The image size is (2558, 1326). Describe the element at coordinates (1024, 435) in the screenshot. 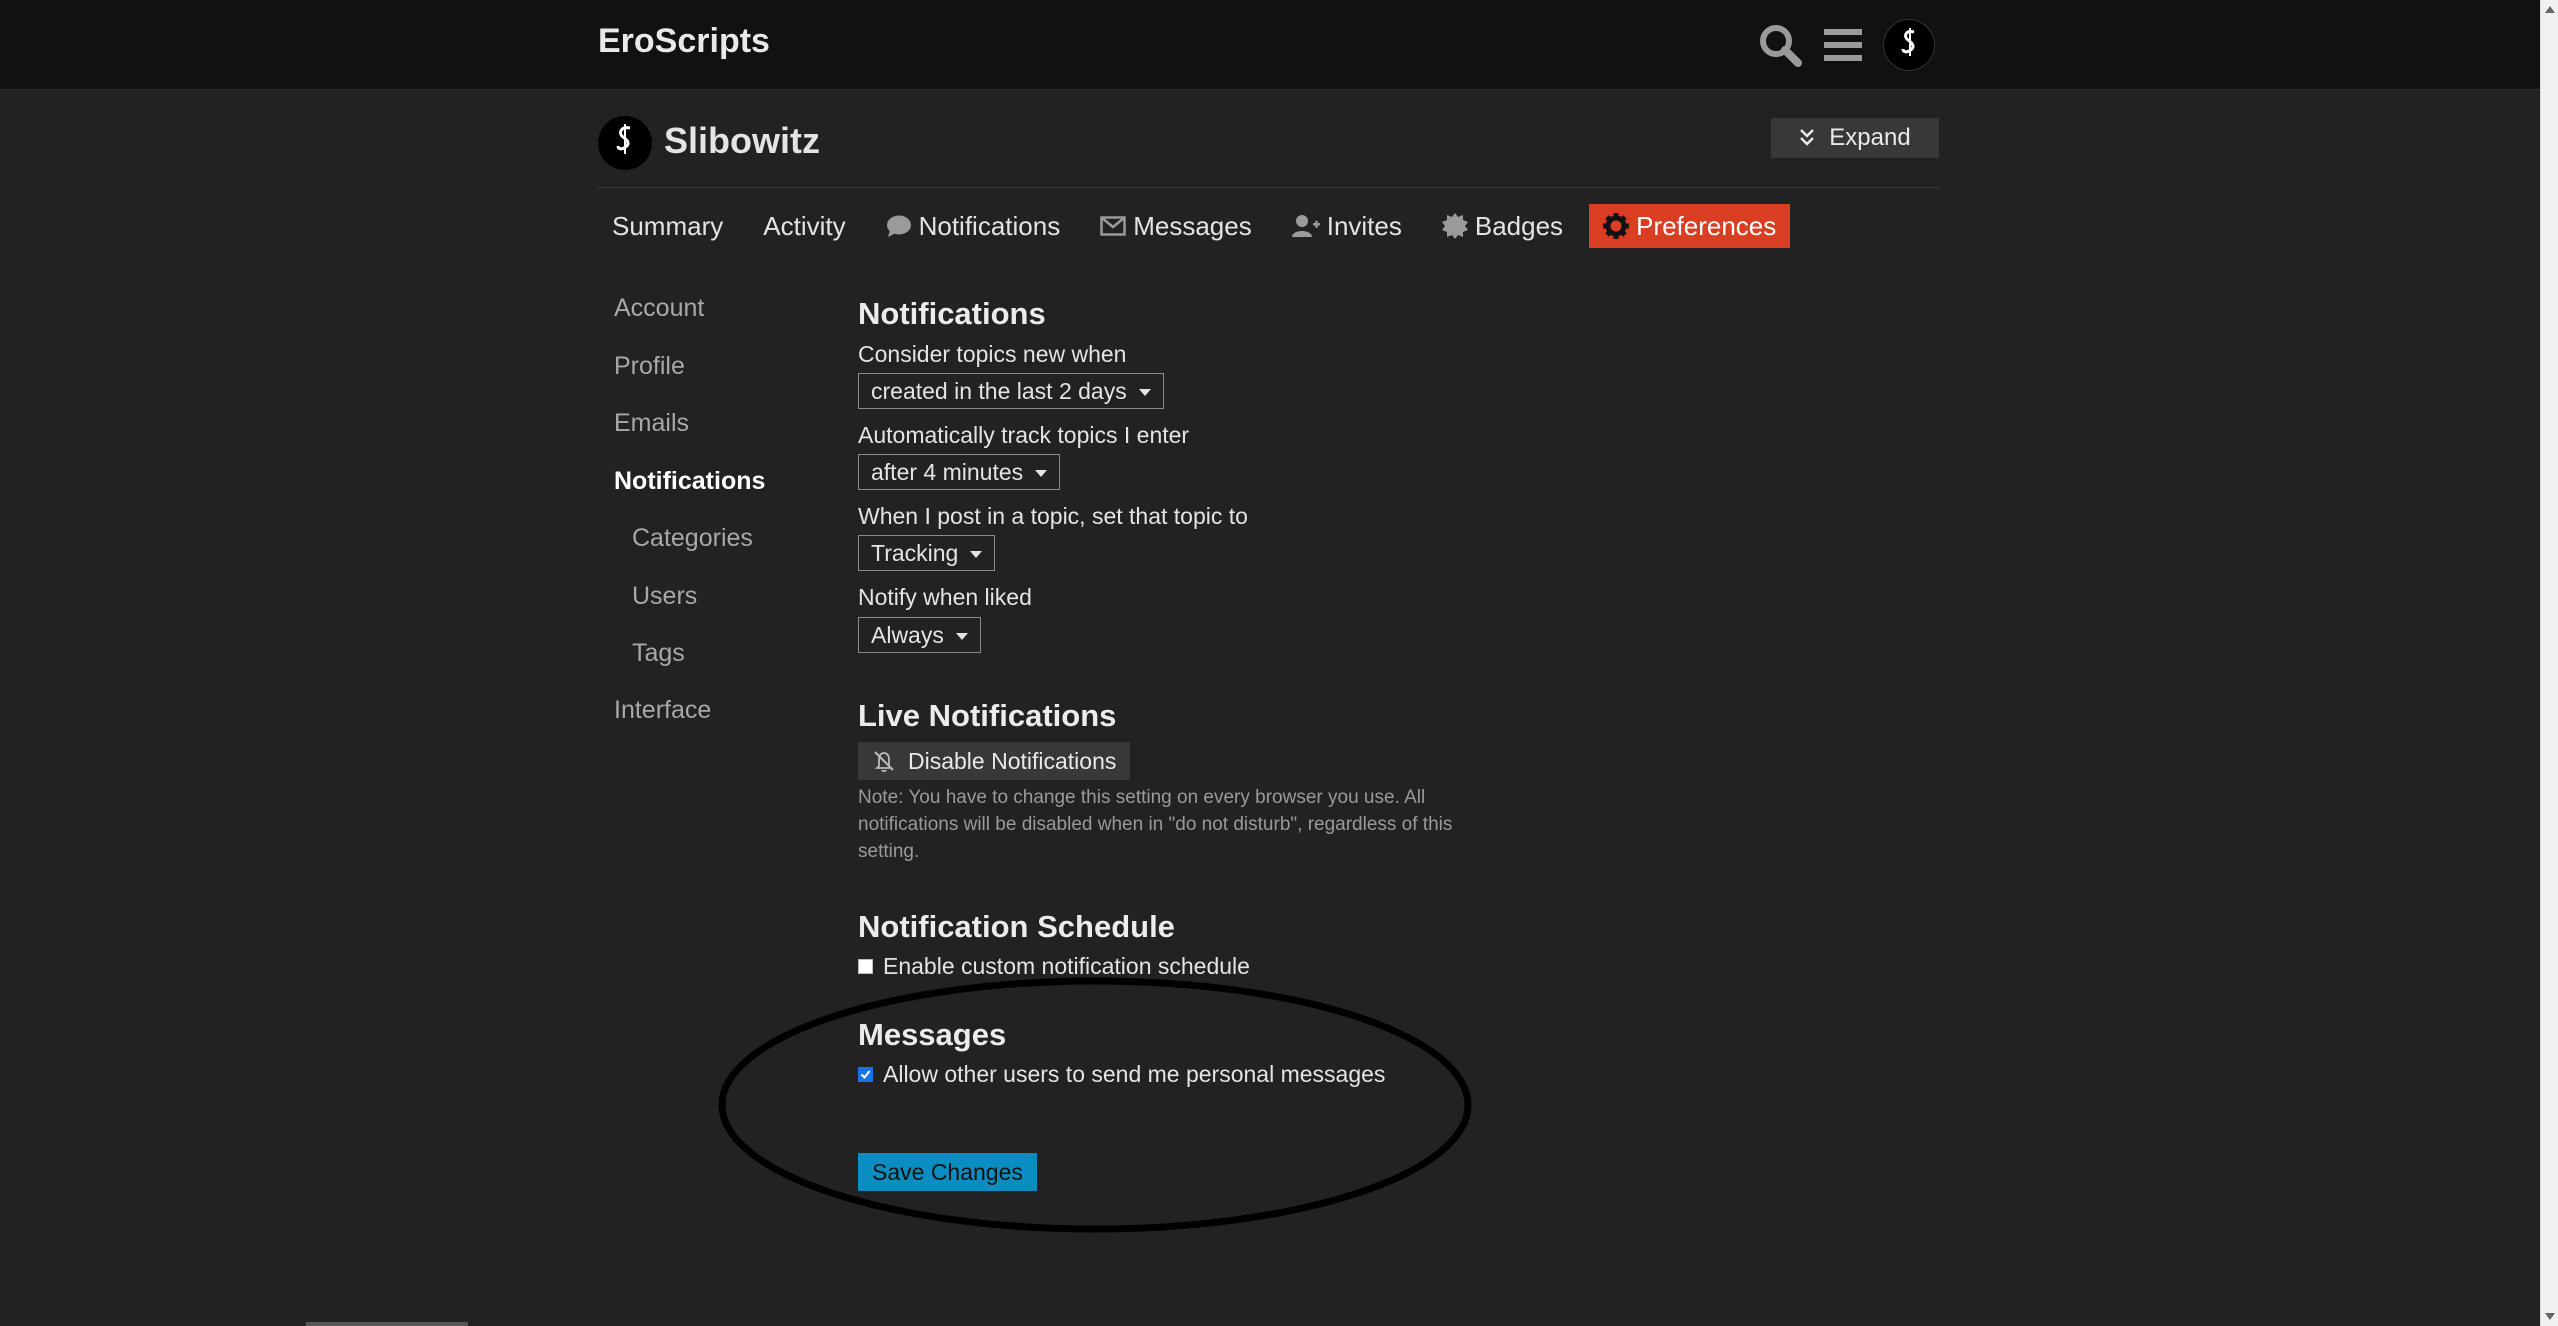

I see `auto-track-label: Automatically track topics I enter` at that location.